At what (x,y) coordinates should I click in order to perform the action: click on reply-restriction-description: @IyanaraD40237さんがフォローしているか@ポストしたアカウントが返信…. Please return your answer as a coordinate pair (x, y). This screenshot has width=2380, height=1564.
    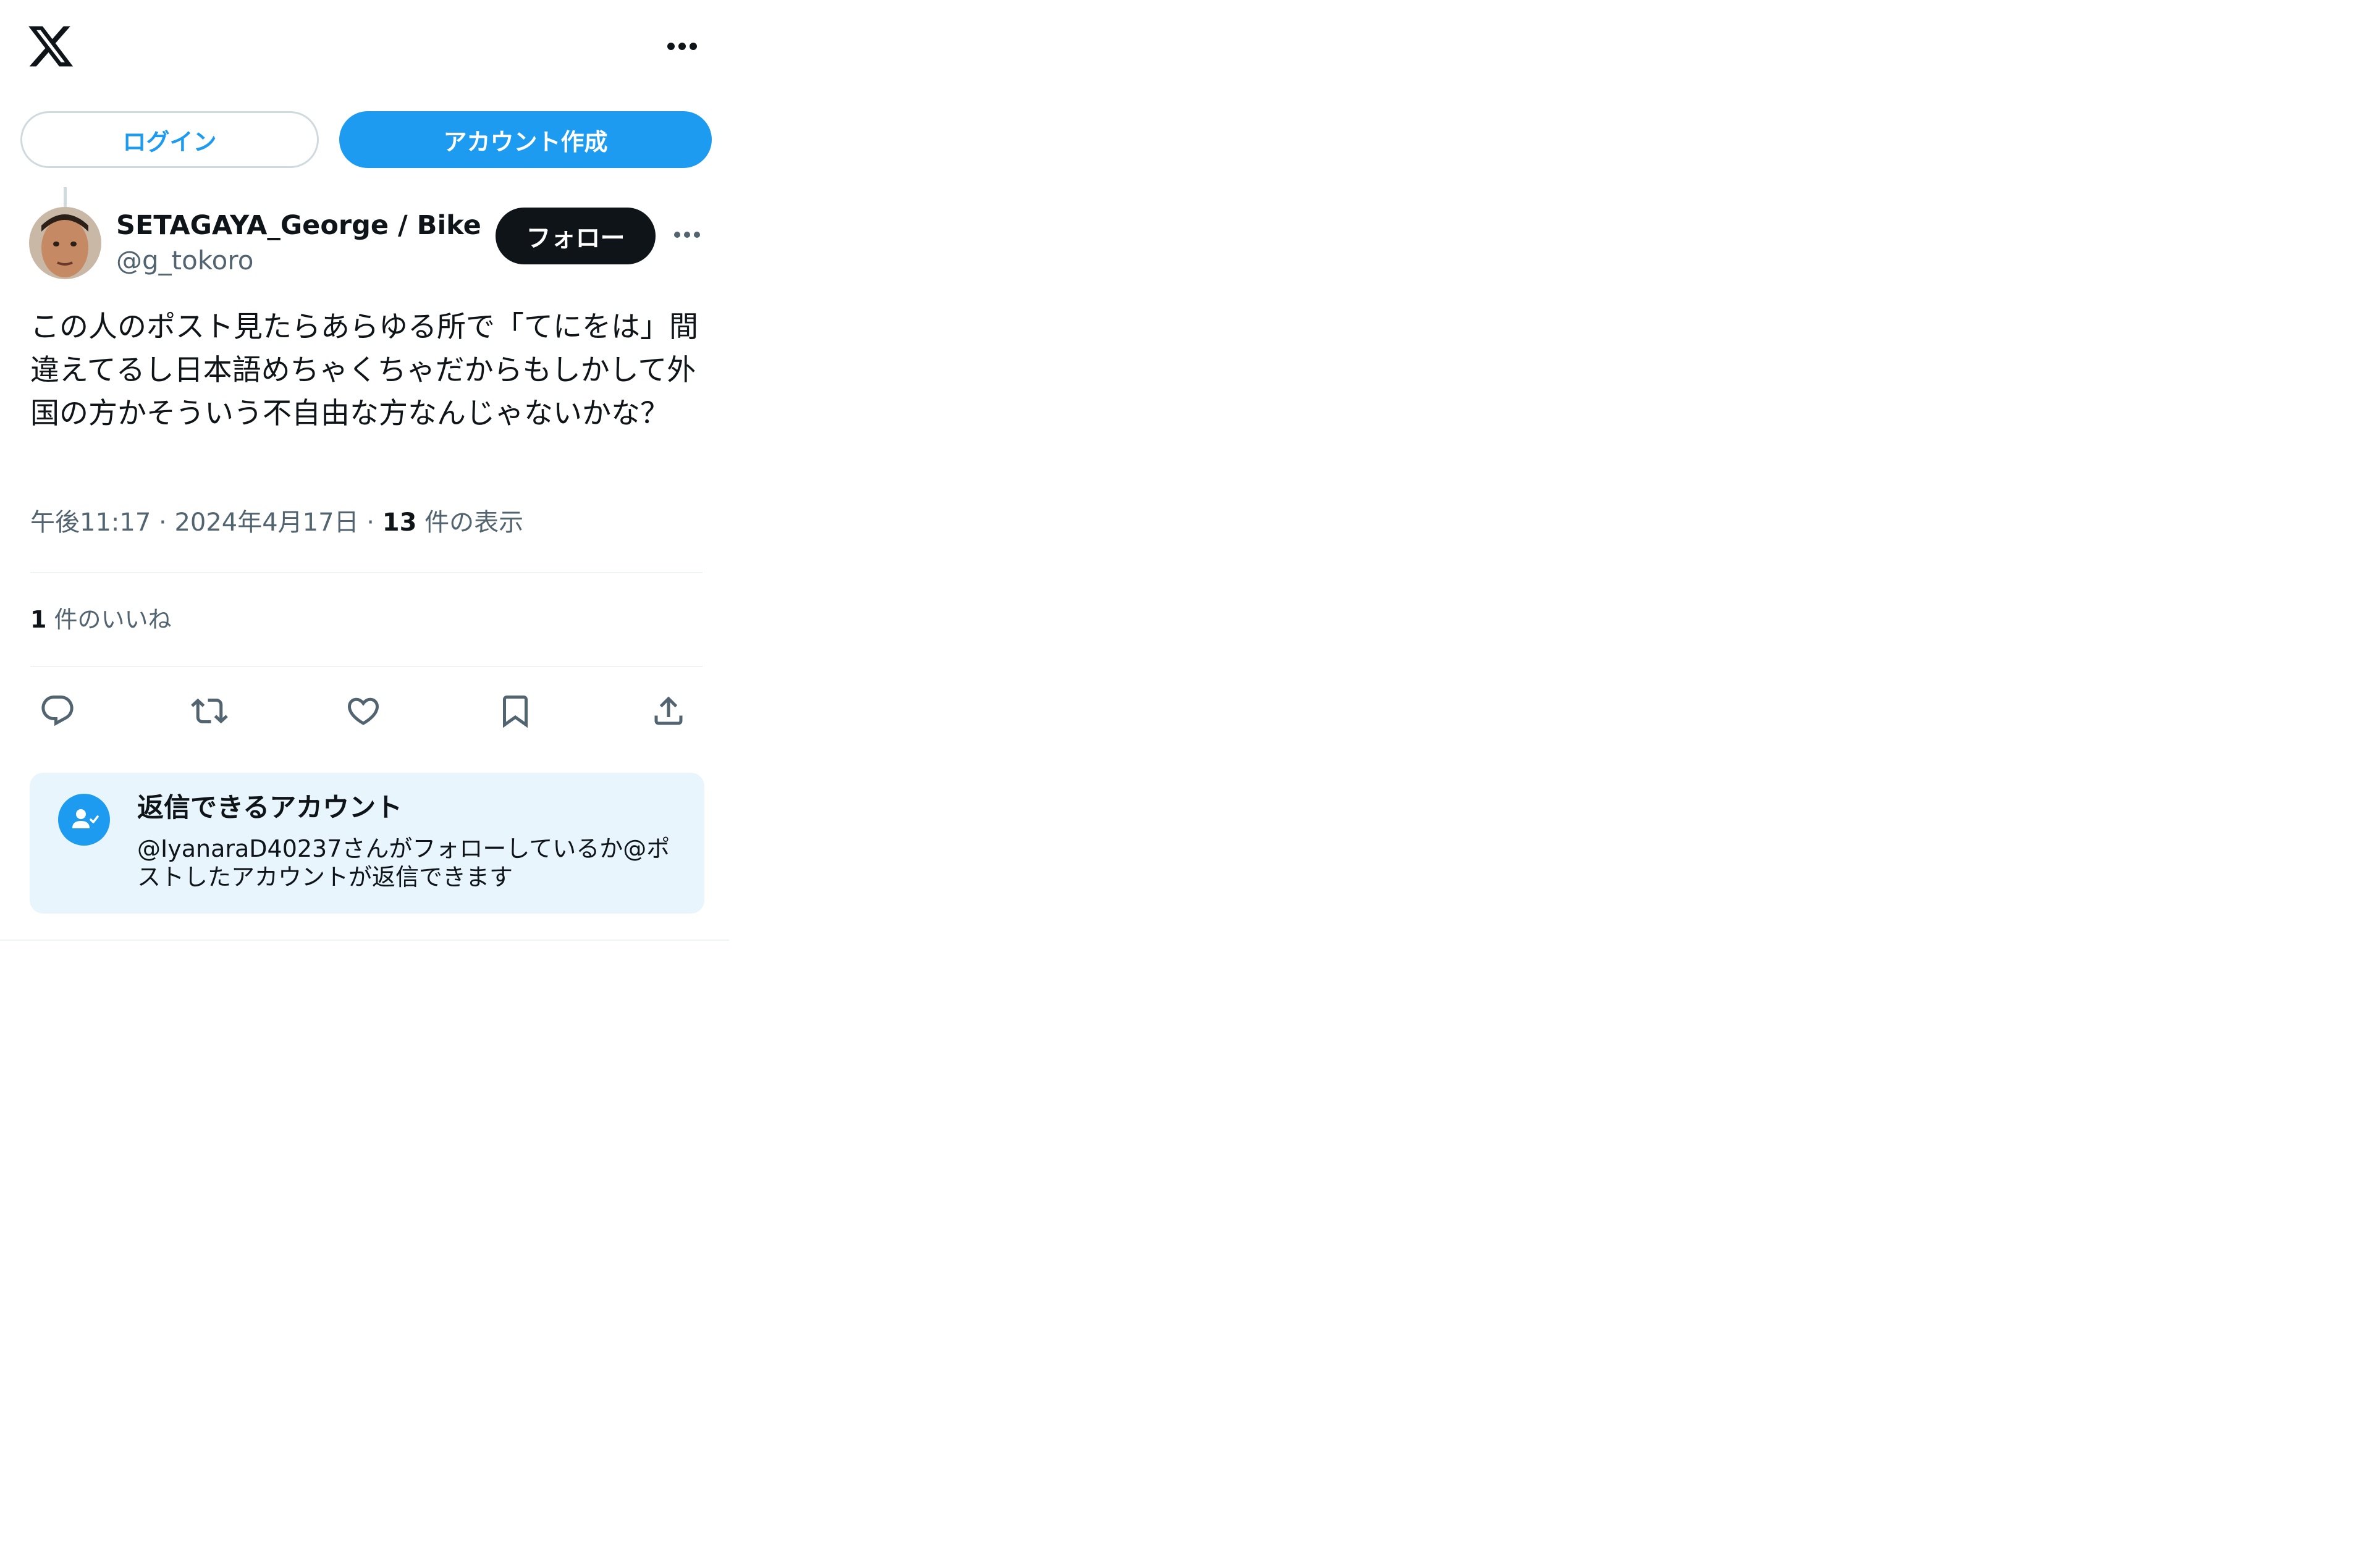
    Looking at the image, I should click on (403, 863).